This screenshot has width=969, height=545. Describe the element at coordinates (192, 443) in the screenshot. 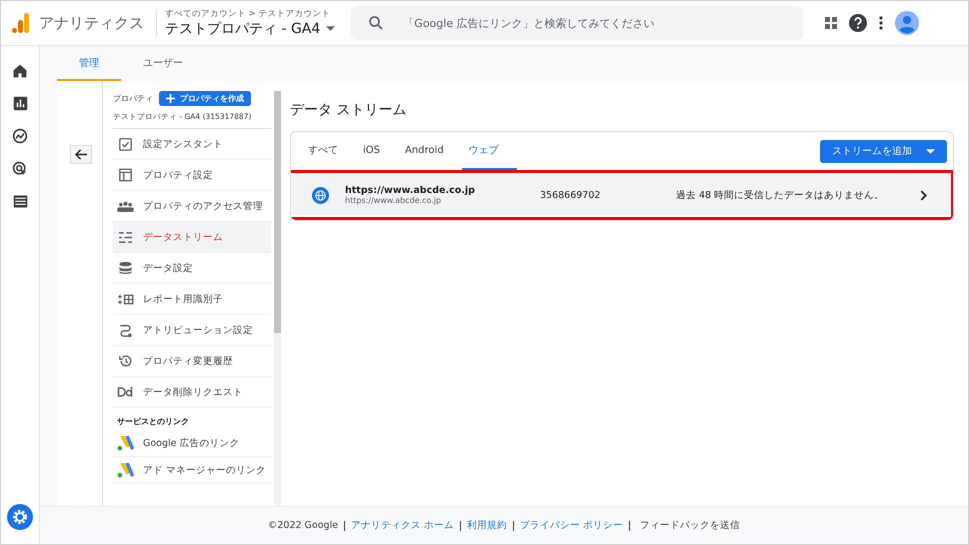

I see `sidebar-item: Google 広告のリンク` at that location.